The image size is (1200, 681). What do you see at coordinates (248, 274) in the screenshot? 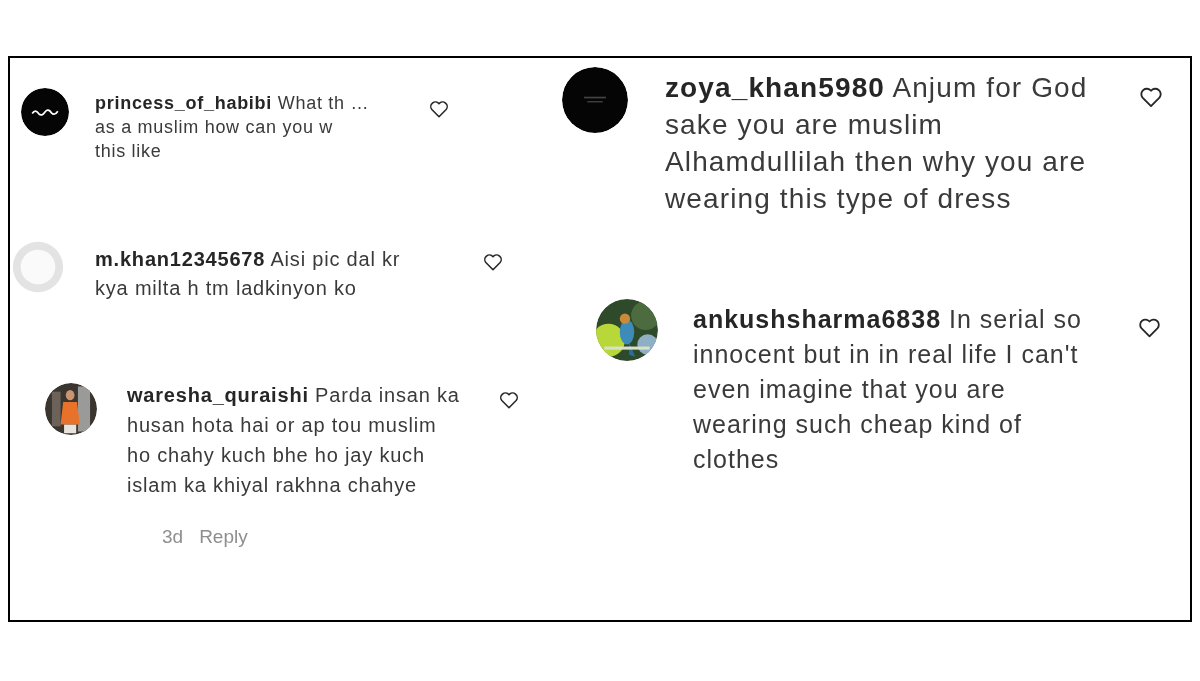
I see `comment-text: m.khan12345678 Aisi pic dal kr kya milta h tm ladkinyon ko` at bounding box center [248, 274].